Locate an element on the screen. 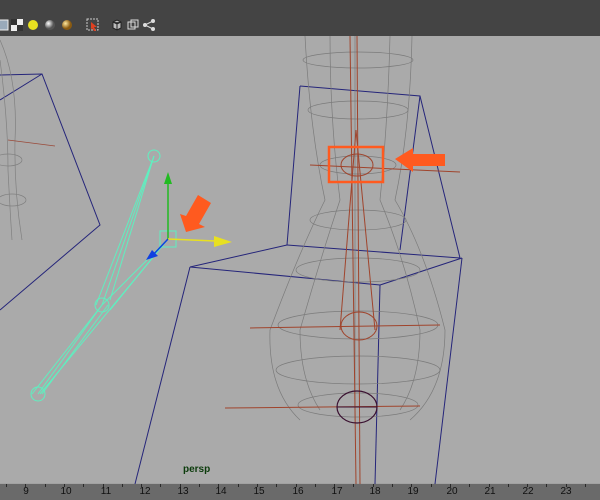 This screenshot has height=500, width=600. graph-icon is located at coordinates (149, 25).